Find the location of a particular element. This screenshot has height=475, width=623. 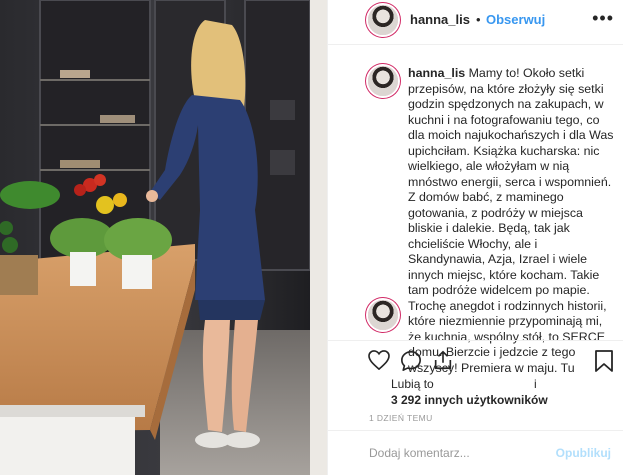

comment-divider is located at coordinates (475, 430).